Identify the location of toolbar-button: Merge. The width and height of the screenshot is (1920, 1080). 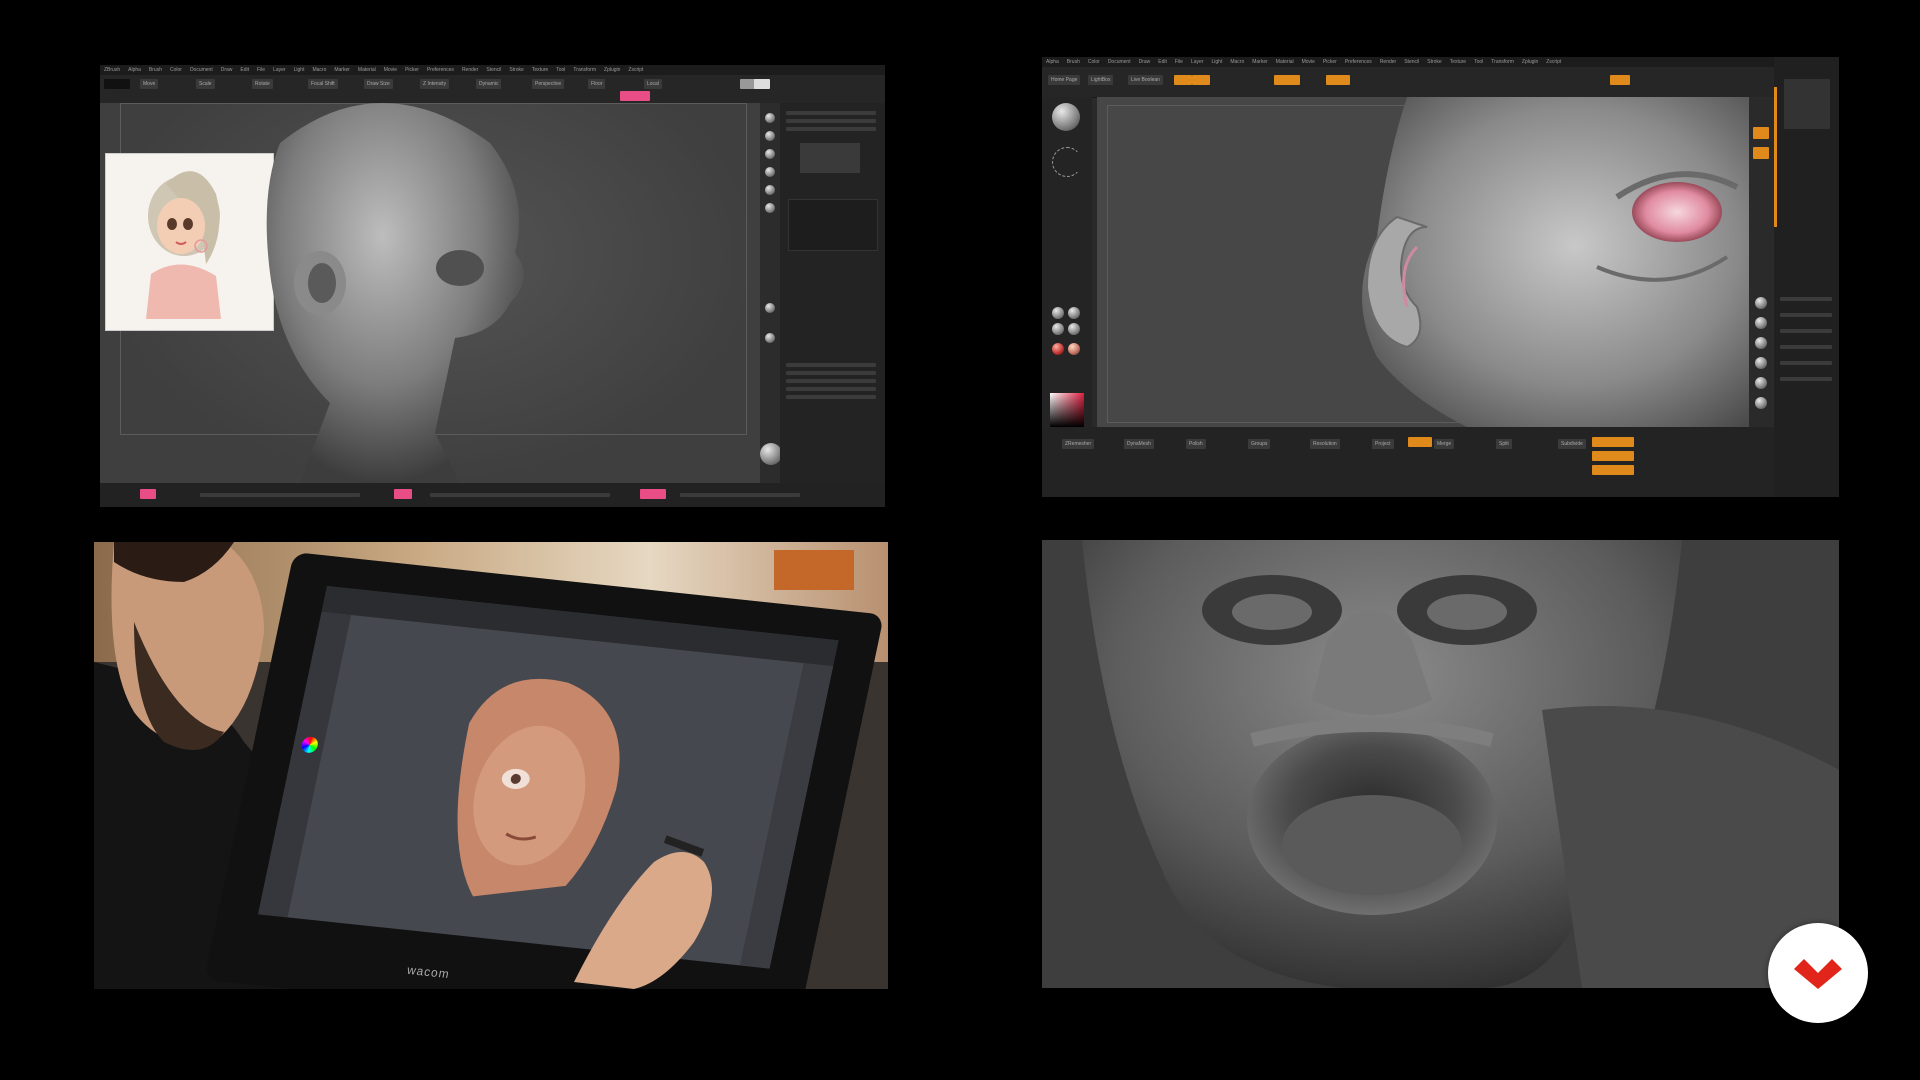
(1444, 444).